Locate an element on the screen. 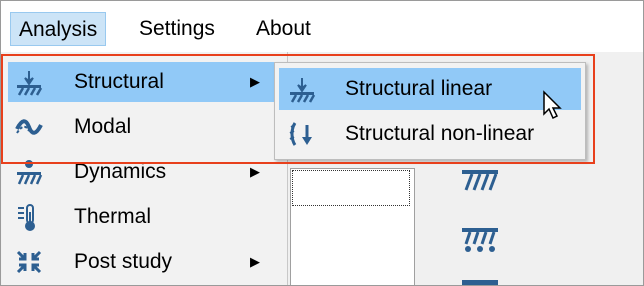  menu-item-dynamics: Dynamics ▶ is located at coordinates (147, 172).